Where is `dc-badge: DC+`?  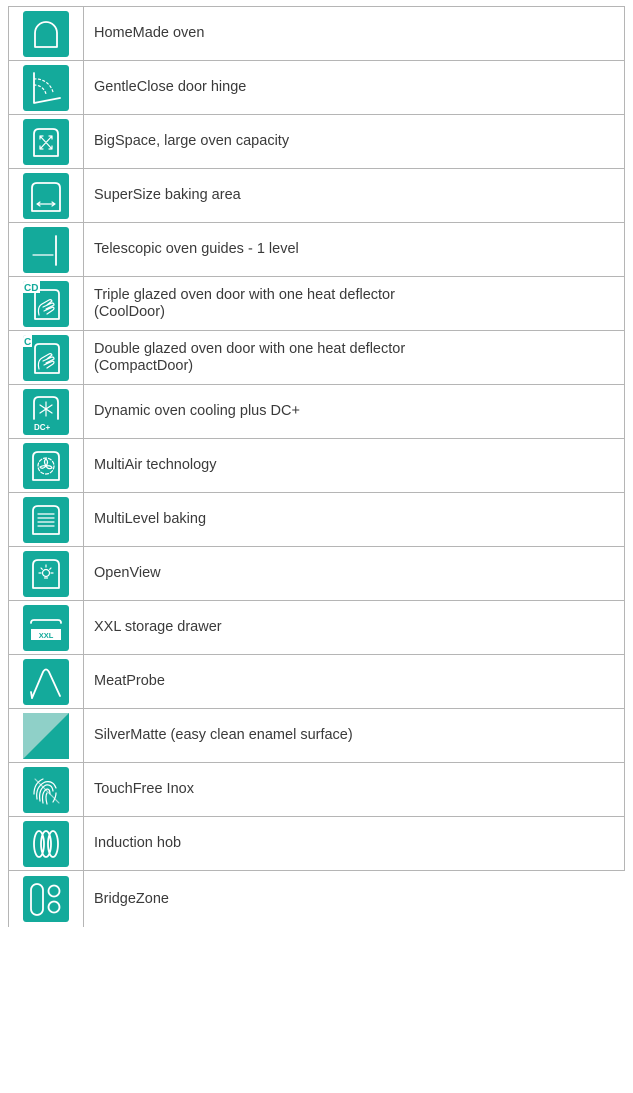
dc-badge: DC+ is located at coordinates (42, 427).